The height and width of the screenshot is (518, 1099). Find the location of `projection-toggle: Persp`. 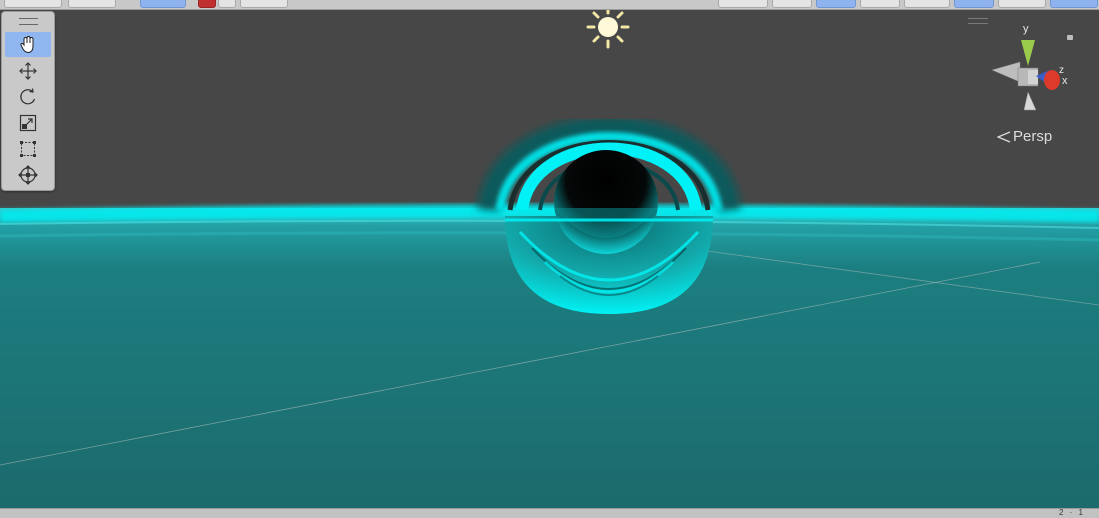

projection-toggle: Persp is located at coordinates (1024, 136).